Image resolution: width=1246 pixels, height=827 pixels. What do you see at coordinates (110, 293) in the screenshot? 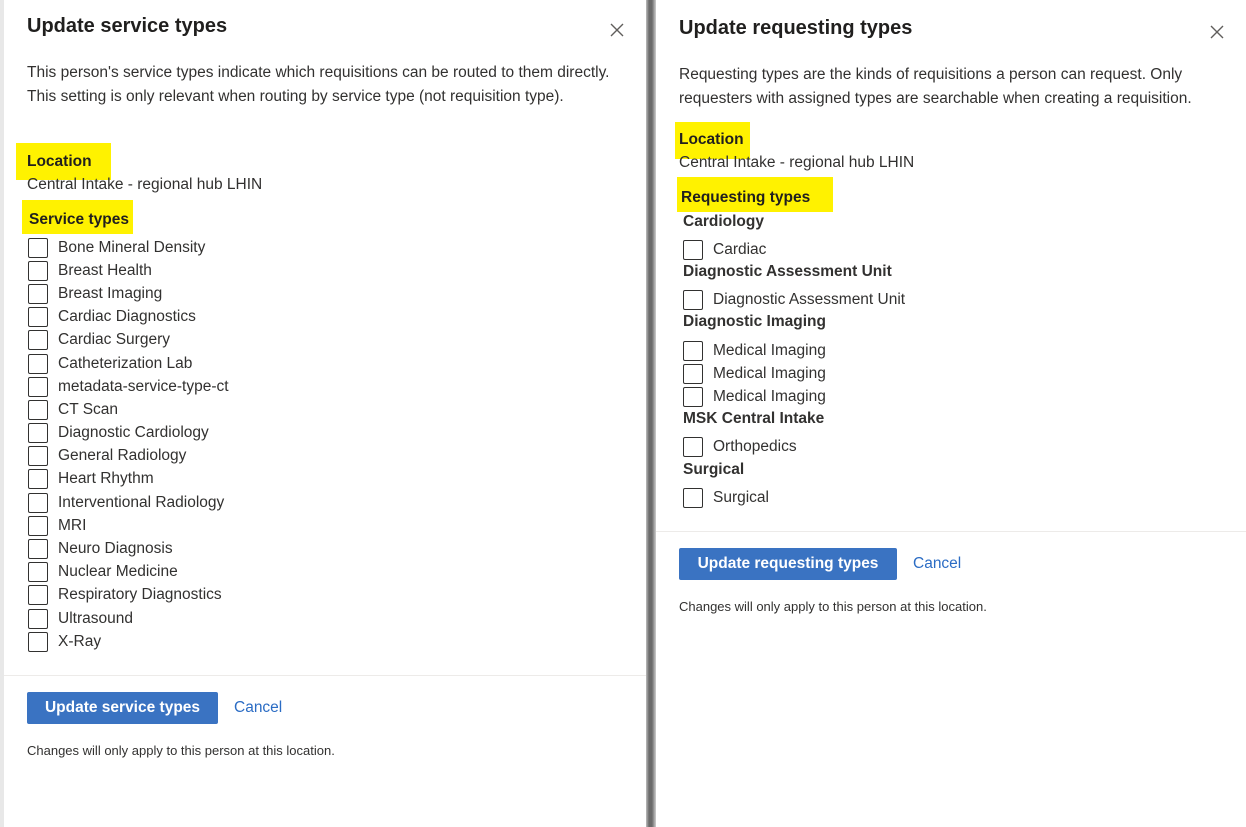
I see `checkbox-label: Breast Imaging` at bounding box center [110, 293].